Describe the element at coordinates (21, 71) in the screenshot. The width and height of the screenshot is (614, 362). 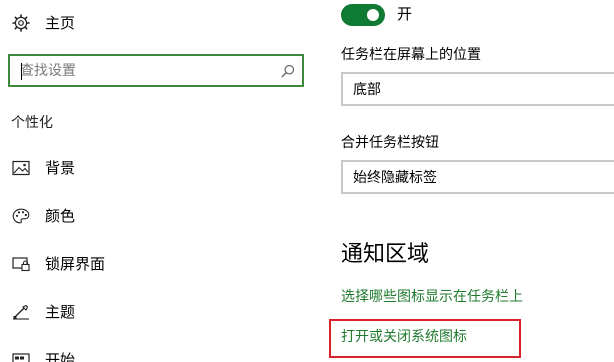
I see `text-caret` at that location.